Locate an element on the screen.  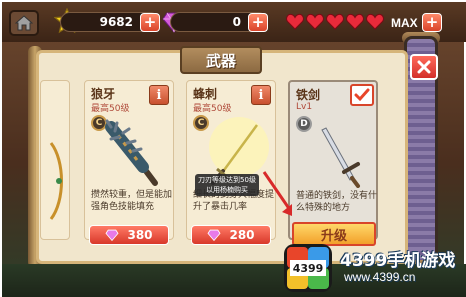
spiked-club-icon is located at coordinates (131, 152).